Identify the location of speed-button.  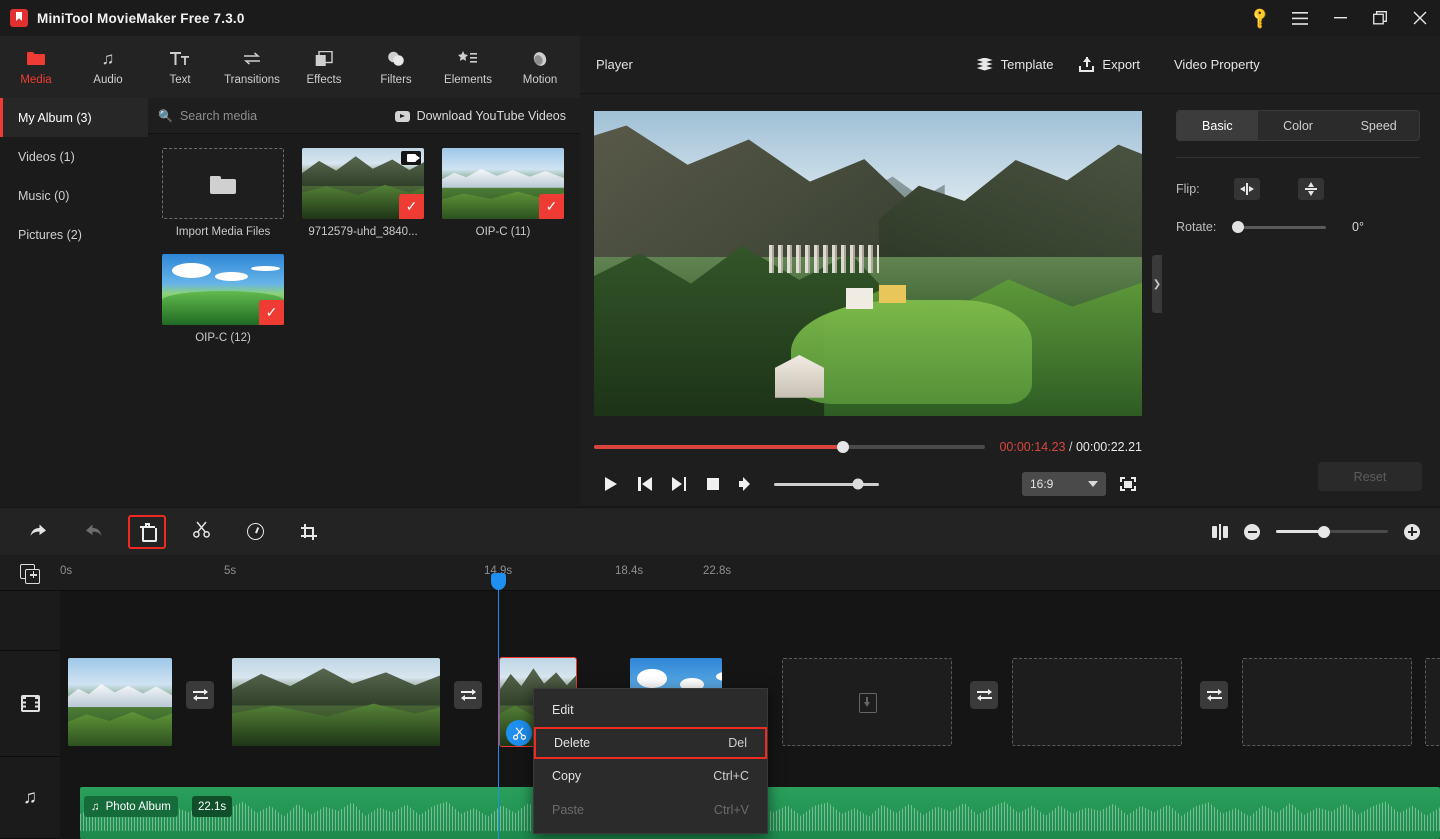
(255, 532).